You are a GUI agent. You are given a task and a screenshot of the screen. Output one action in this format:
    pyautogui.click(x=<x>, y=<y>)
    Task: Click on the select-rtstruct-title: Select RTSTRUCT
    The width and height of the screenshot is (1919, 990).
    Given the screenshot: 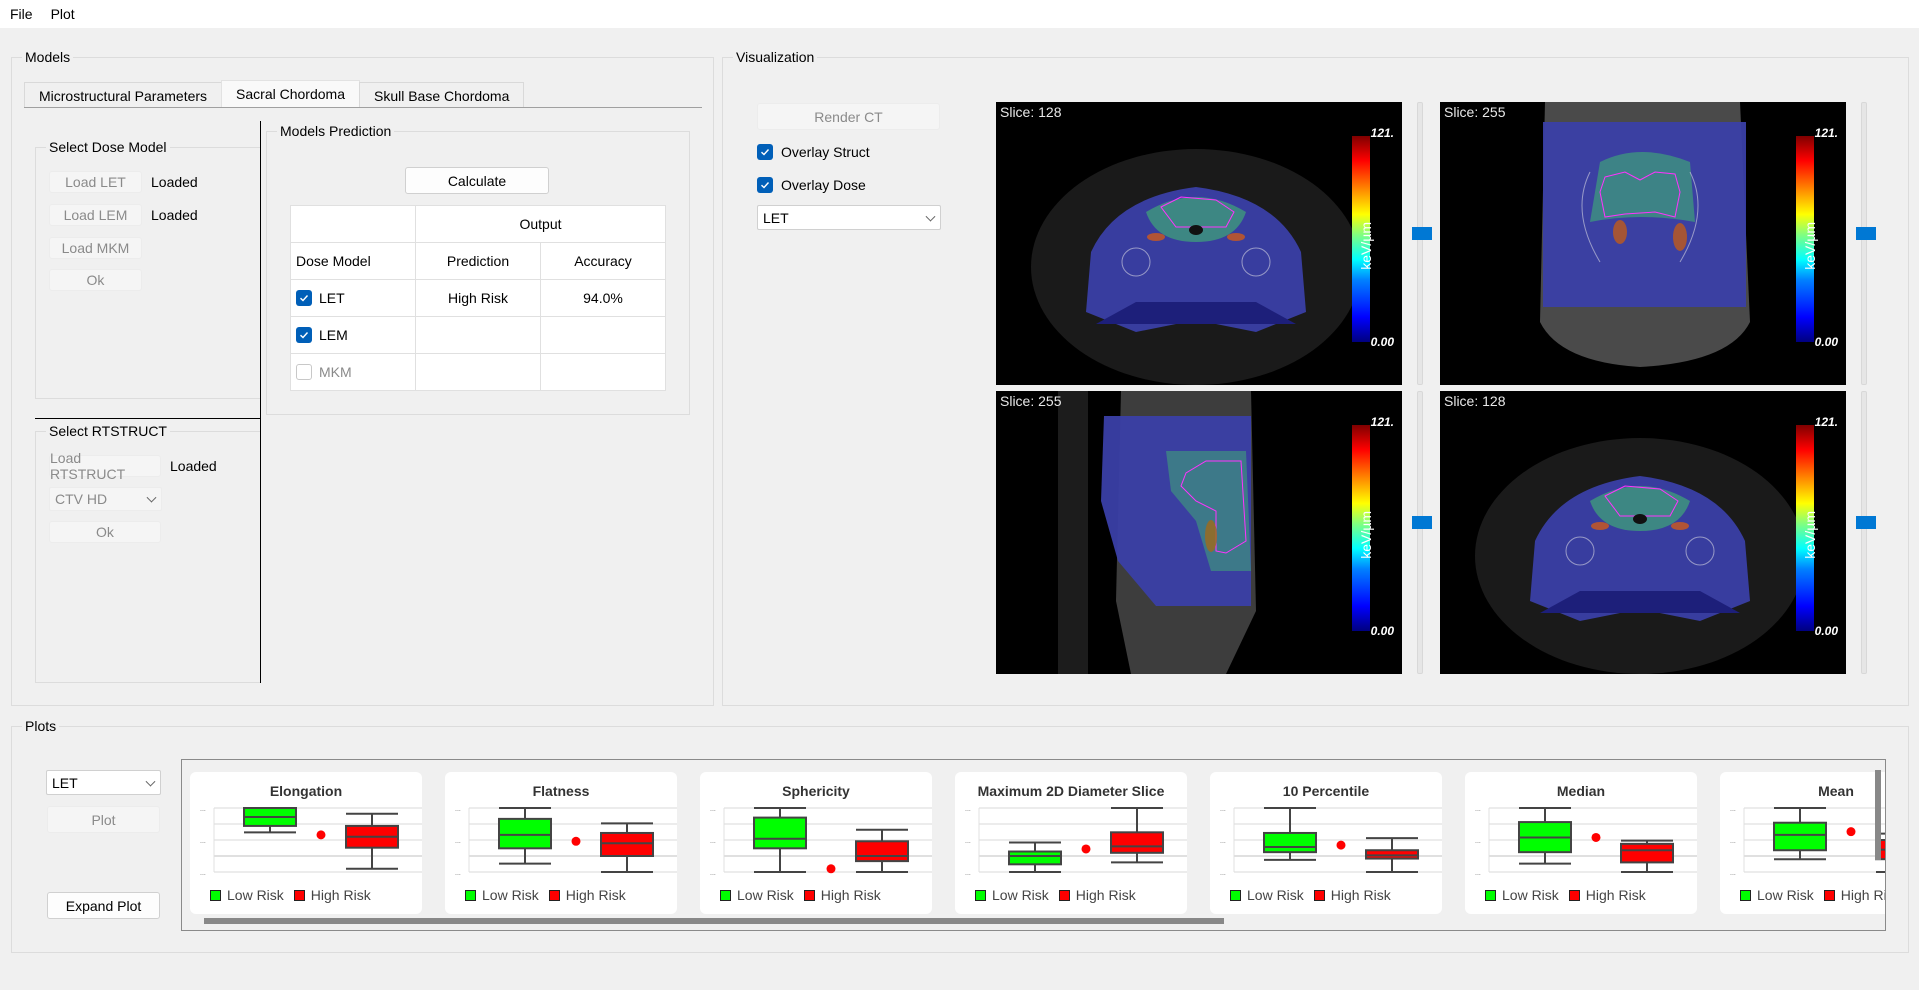 What is the action you would take?
    pyautogui.click(x=108, y=431)
    